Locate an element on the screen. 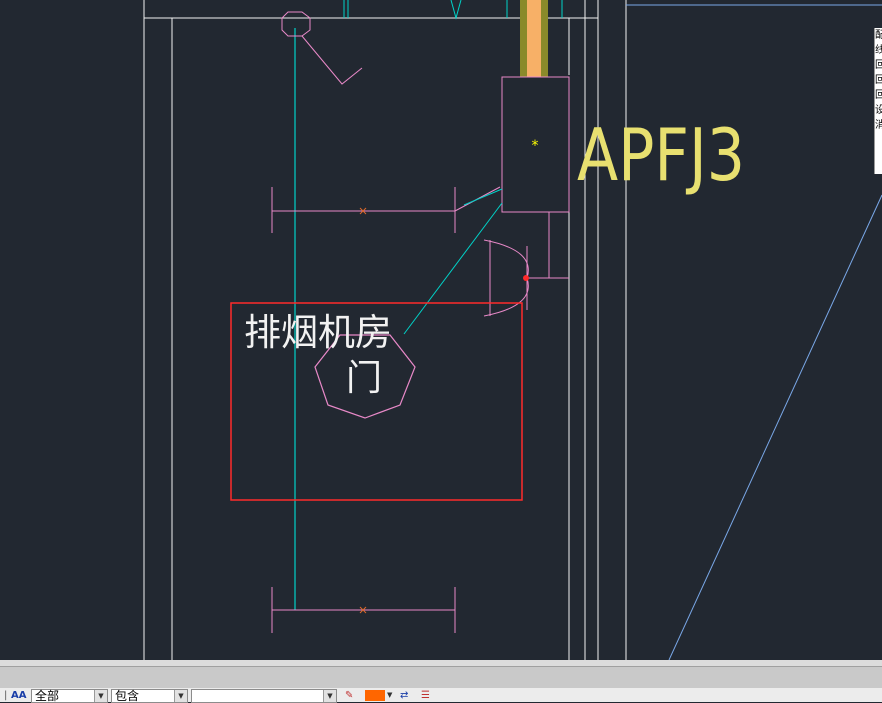  property-char: 消 is located at coordinates (878, 125).